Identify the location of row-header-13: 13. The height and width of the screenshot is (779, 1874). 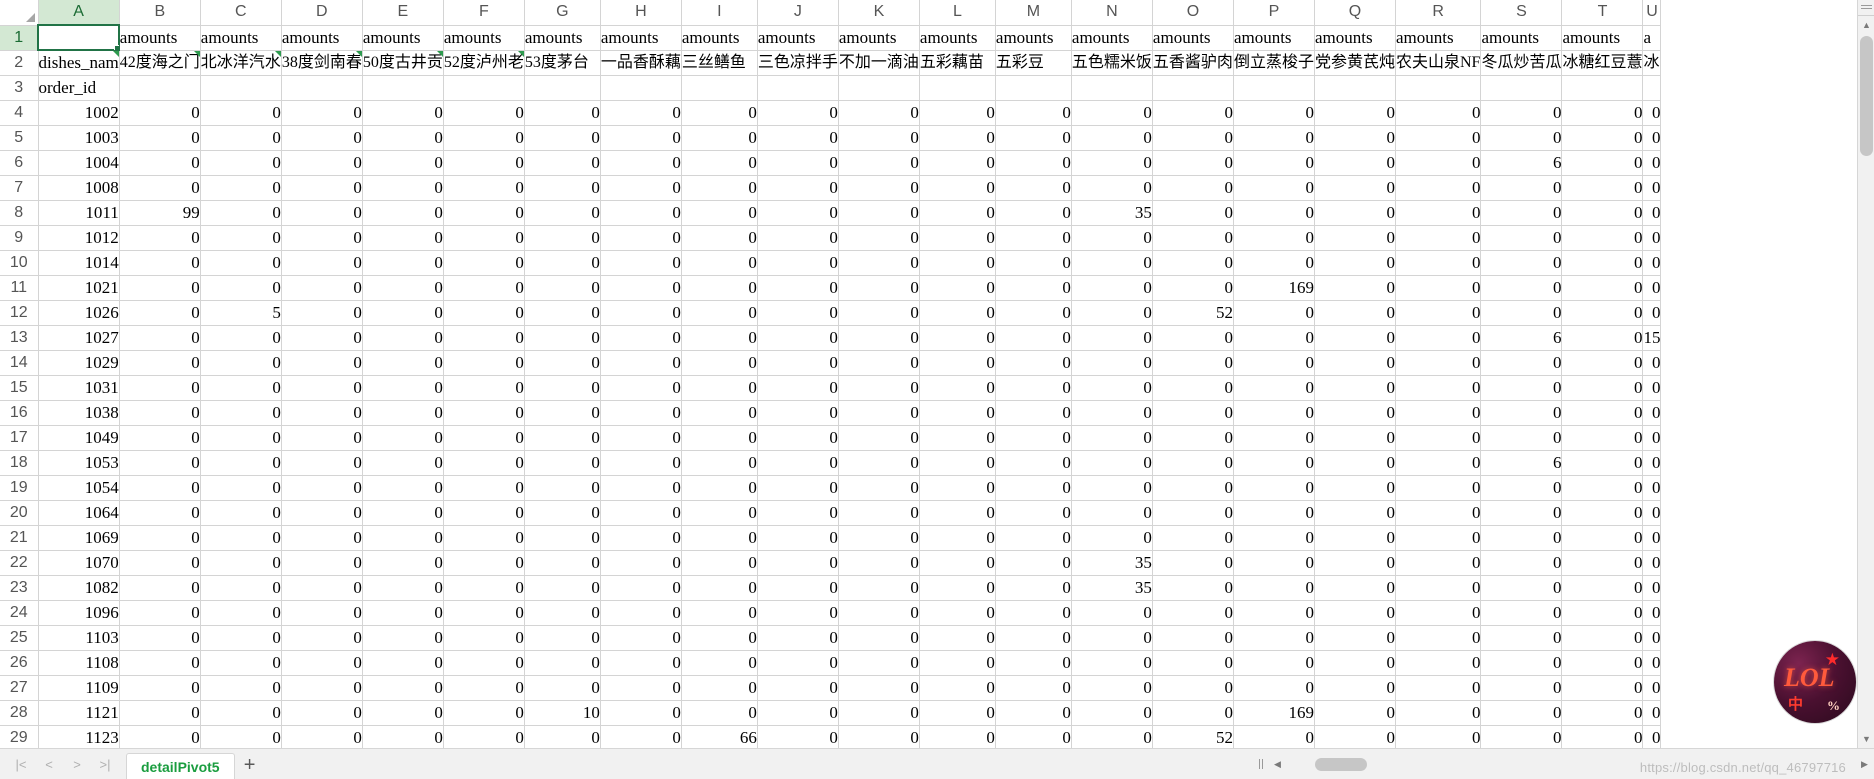
(19, 338).